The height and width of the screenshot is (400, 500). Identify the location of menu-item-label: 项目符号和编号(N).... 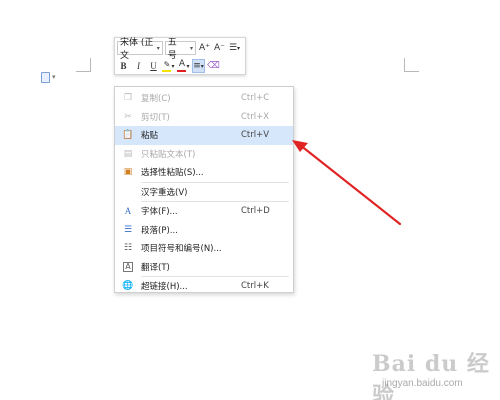
(181, 249).